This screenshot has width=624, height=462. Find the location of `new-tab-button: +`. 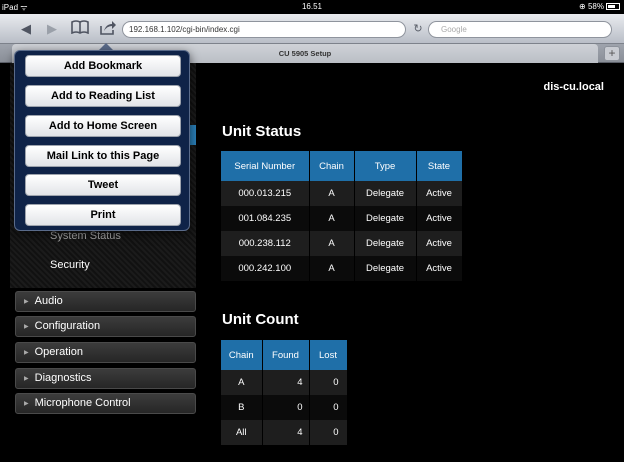

new-tab-button: + is located at coordinates (612, 53).